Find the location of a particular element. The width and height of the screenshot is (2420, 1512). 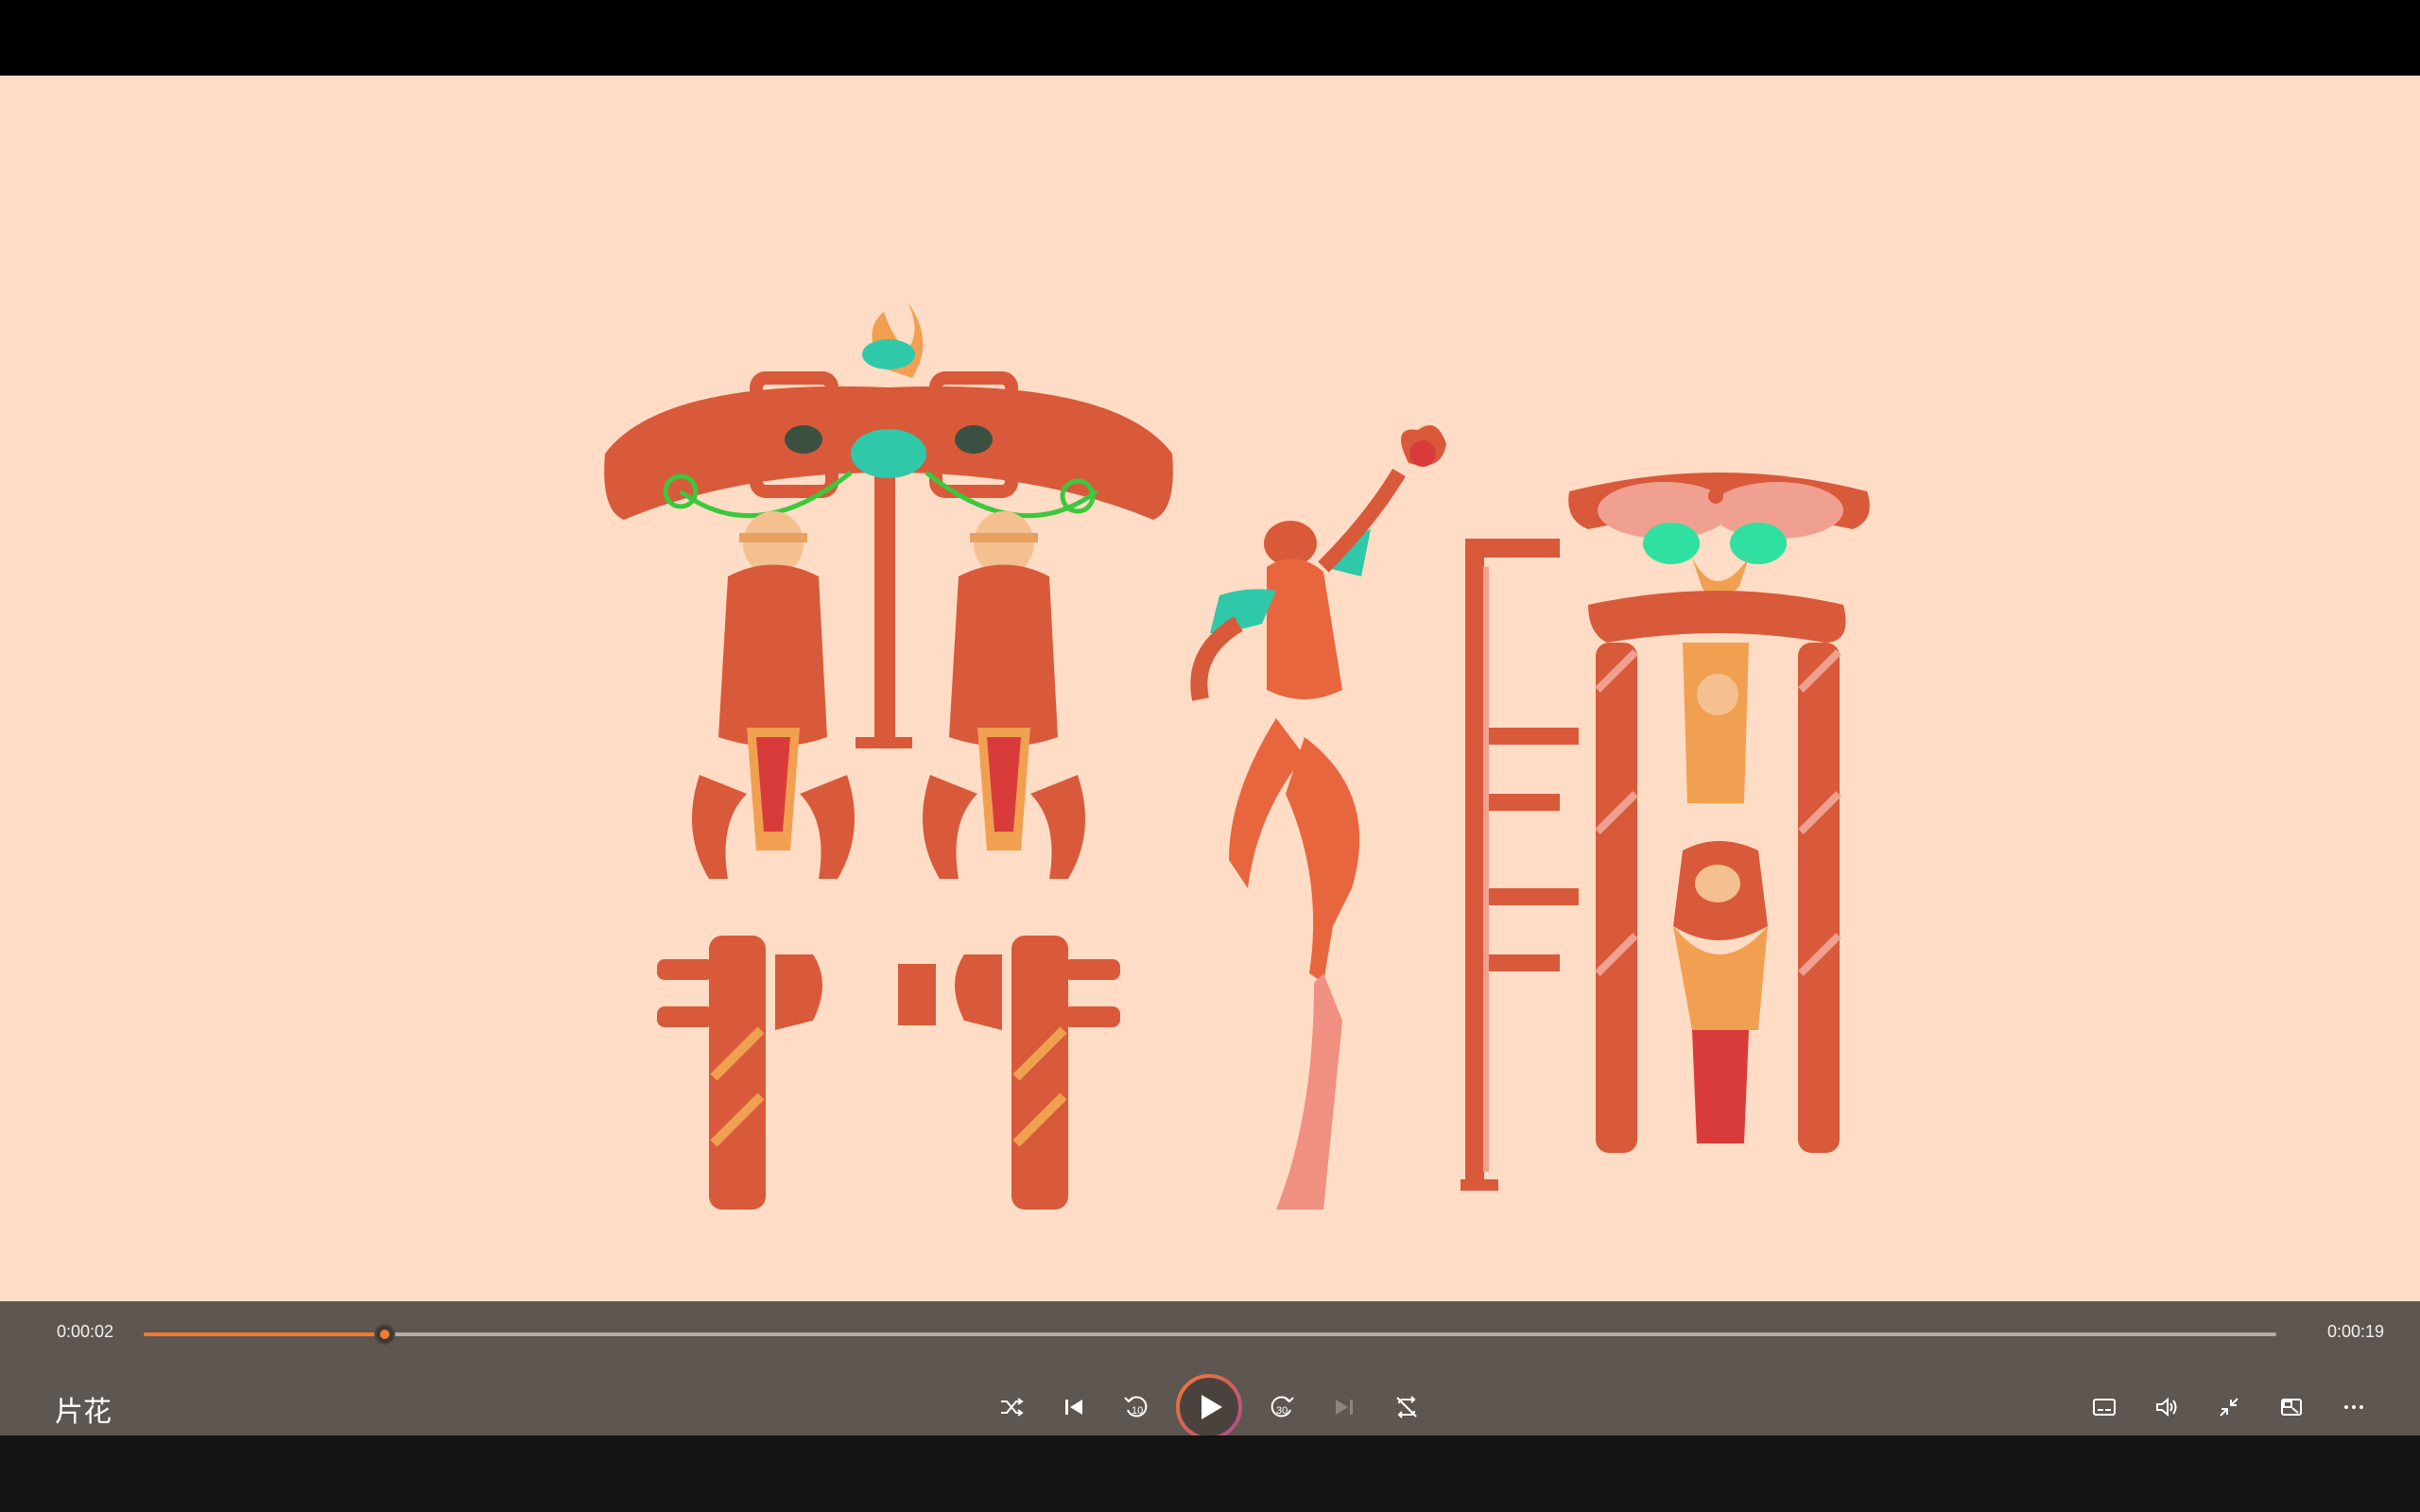

lion-head-right is located at coordinates (1719, 557).